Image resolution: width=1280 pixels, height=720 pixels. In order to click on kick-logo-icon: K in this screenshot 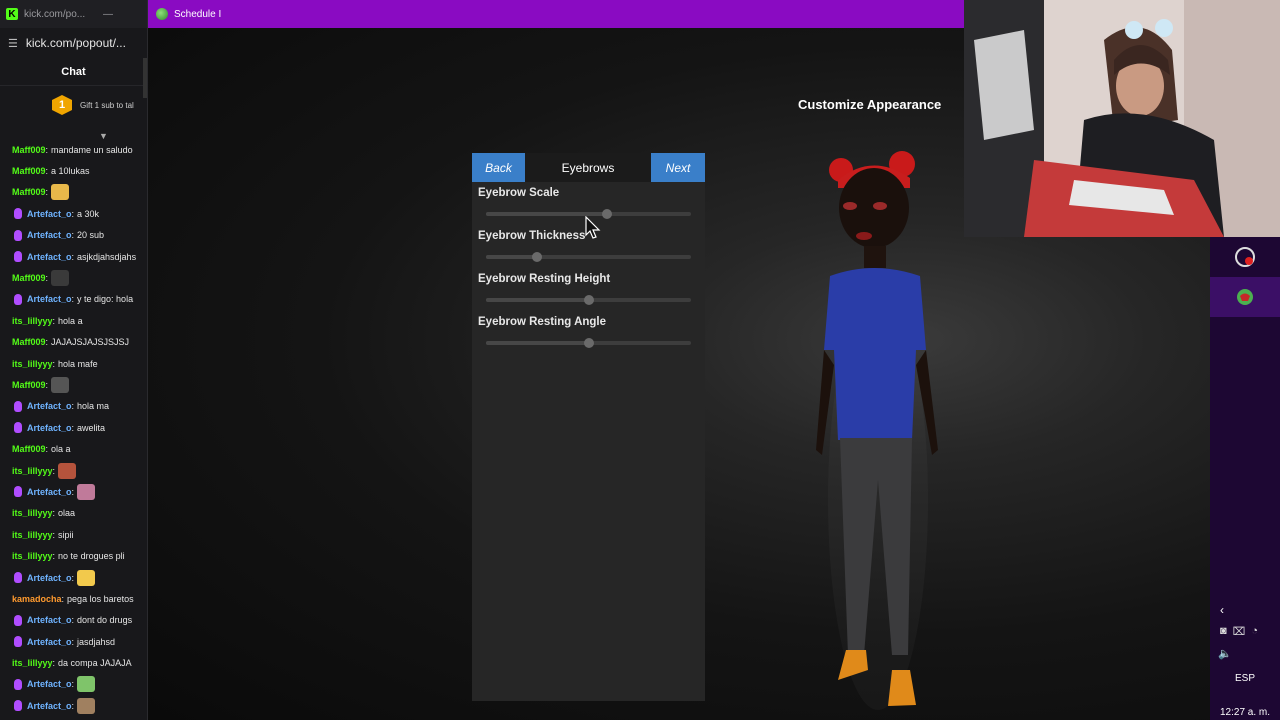, I will do `click(12, 14)`.